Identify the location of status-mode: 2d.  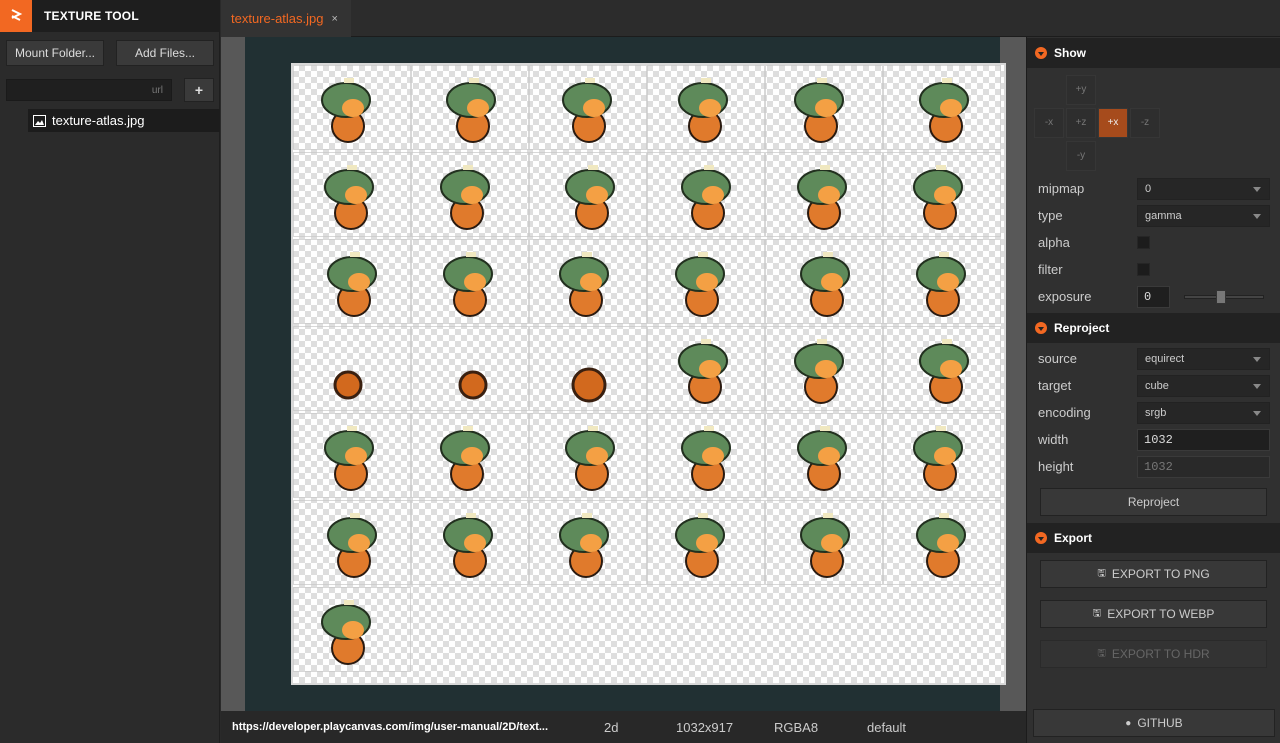
(611, 727).